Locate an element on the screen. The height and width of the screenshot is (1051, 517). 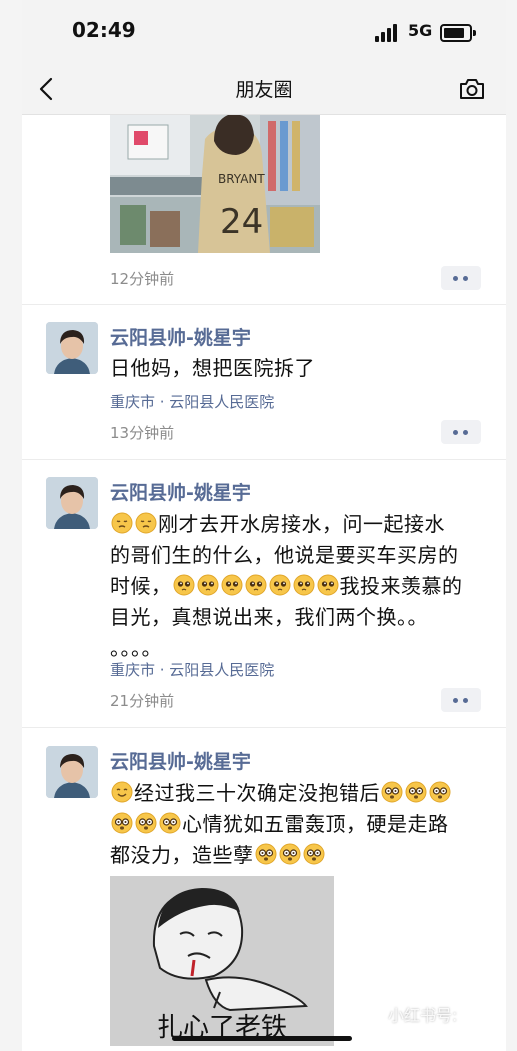
status-time: 02:49 is located at coordinates (104, 30).